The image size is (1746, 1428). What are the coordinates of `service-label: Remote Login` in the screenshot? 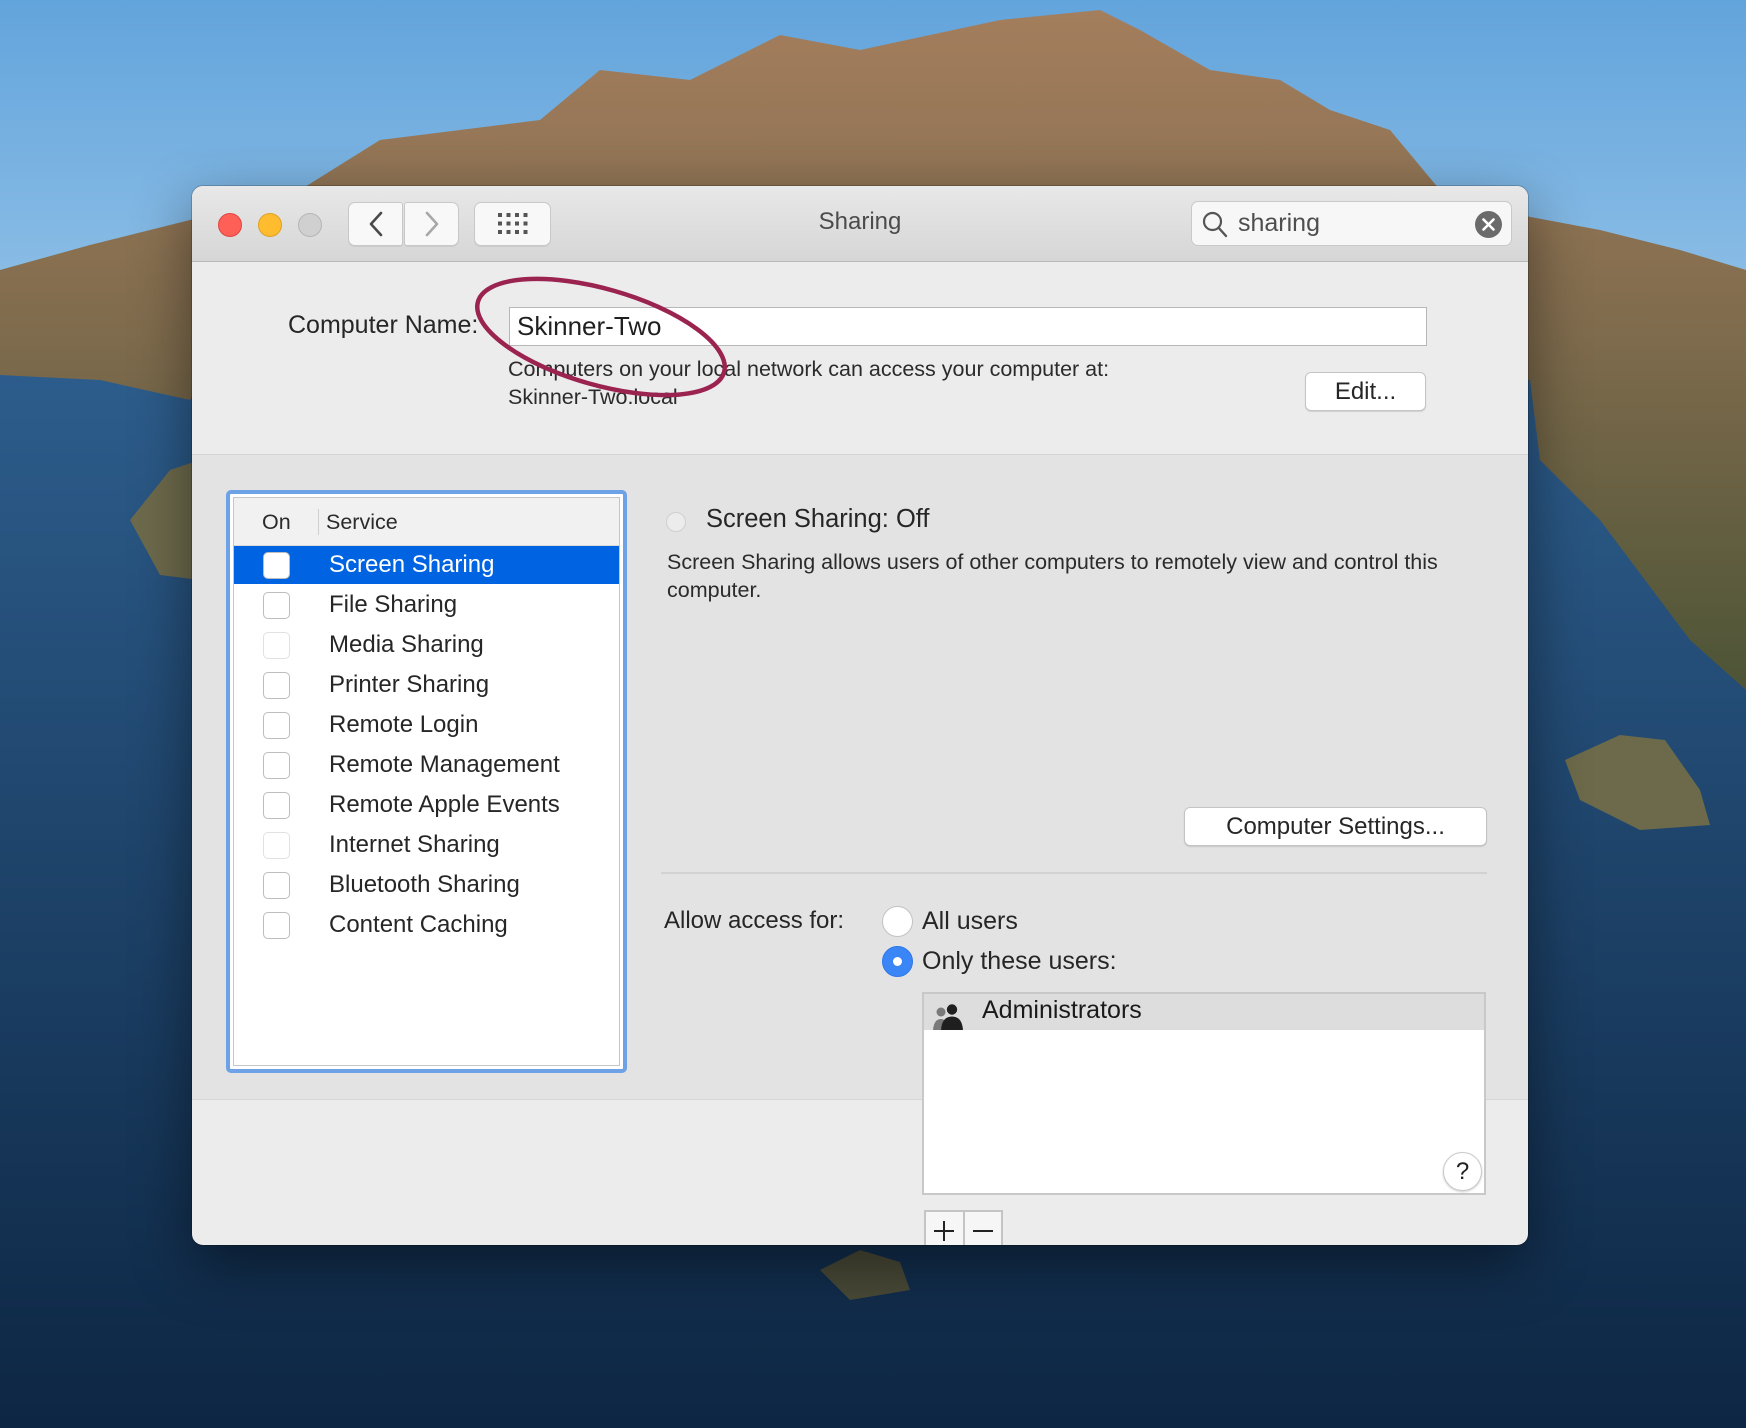 It's located at (404, 724).